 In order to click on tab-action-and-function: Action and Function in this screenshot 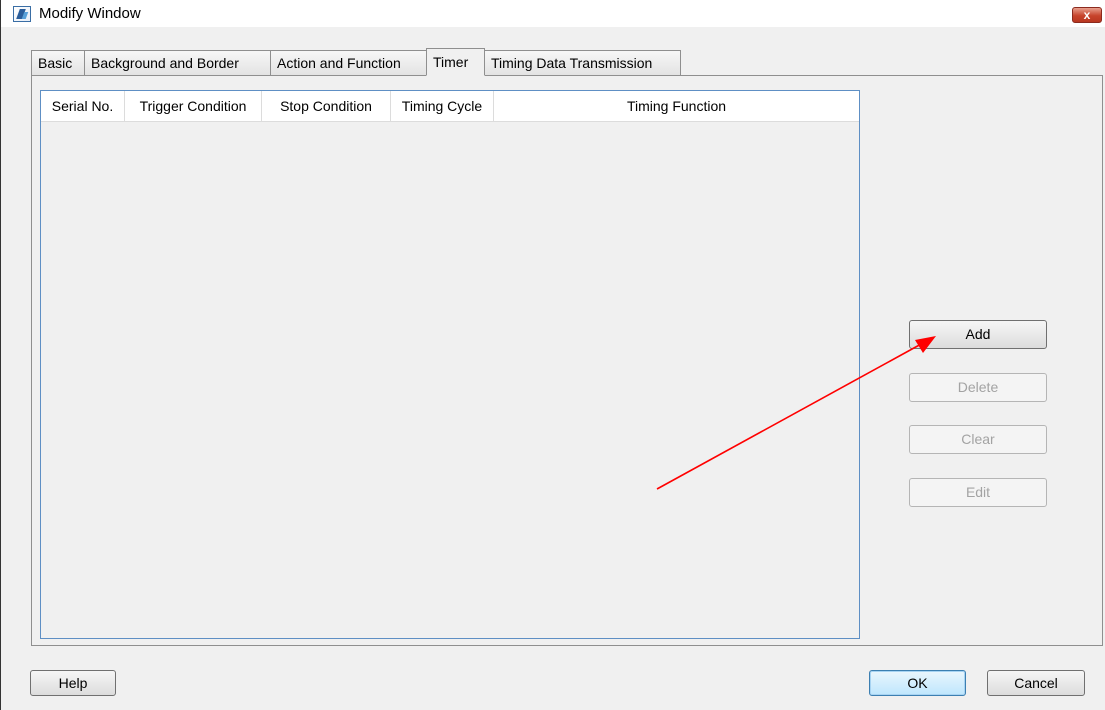, I will do `click(348, 63)`.